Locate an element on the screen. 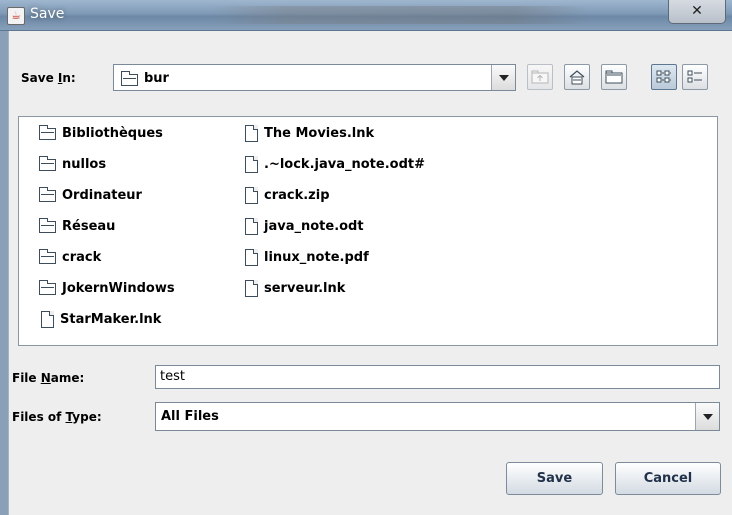 Image resolution: width=732 pixels, height=515 pixels. close-icon: ✕ is located at coordinates (697, 11).